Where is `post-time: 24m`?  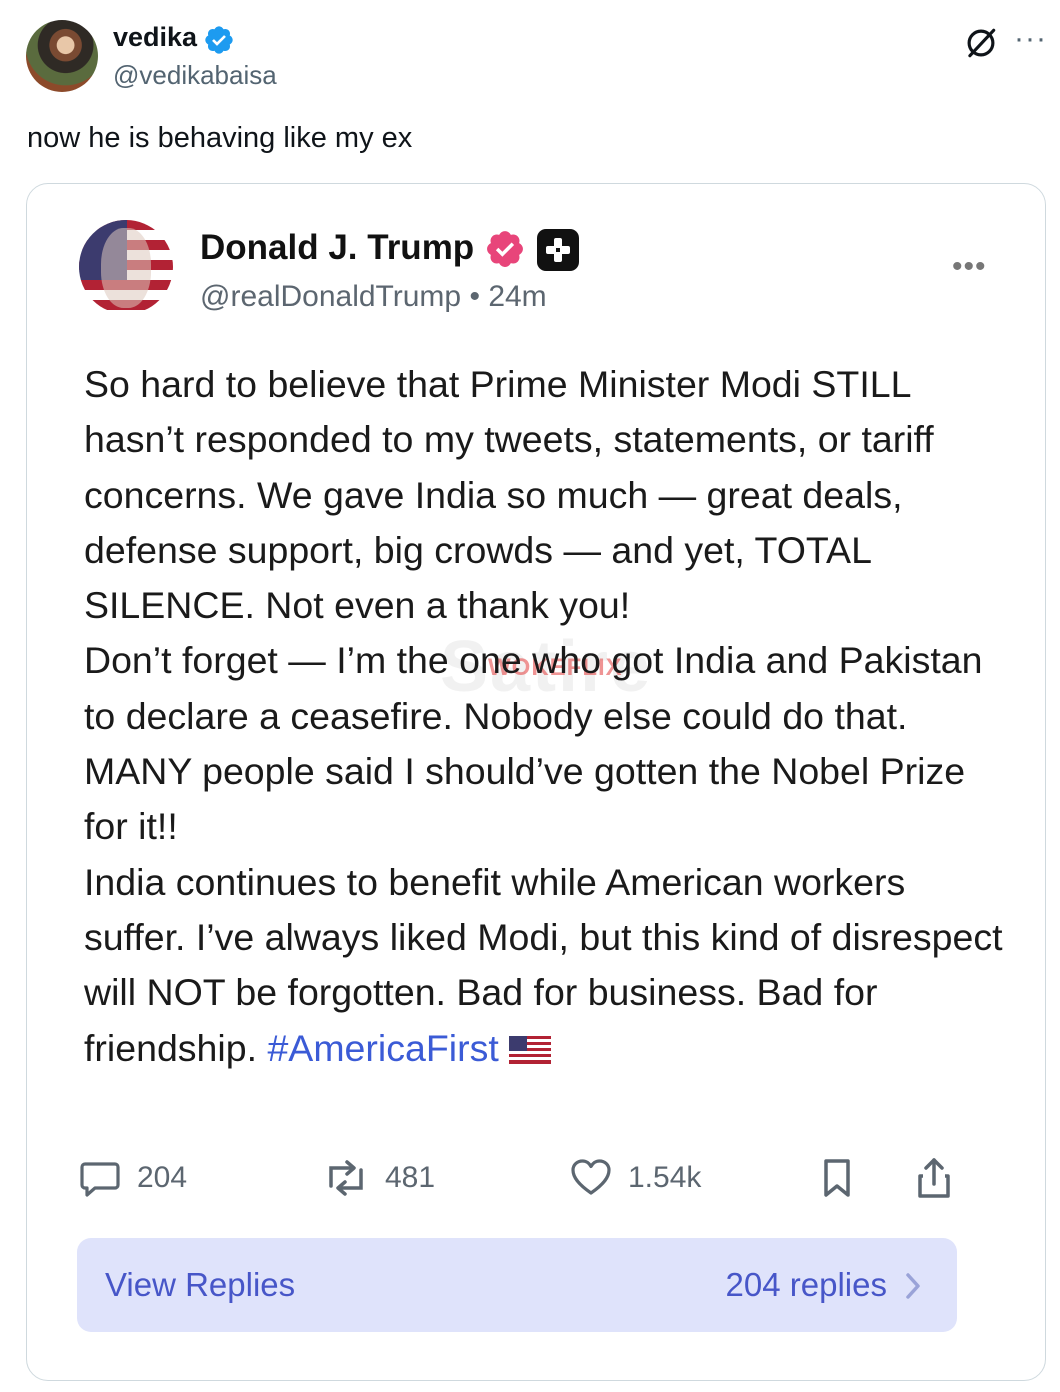
post-time: 24m is located at coordinates (517, 296).